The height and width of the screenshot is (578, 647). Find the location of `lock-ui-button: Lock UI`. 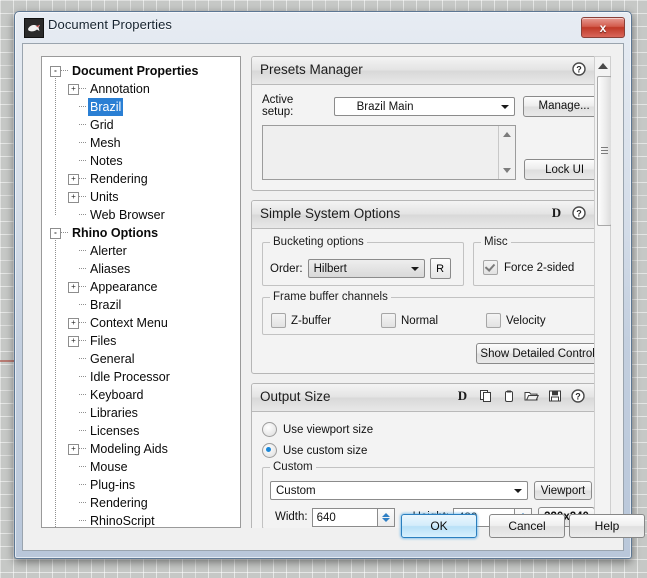

lock-ui-button: Lock UI is located at coordinates (564, 169).